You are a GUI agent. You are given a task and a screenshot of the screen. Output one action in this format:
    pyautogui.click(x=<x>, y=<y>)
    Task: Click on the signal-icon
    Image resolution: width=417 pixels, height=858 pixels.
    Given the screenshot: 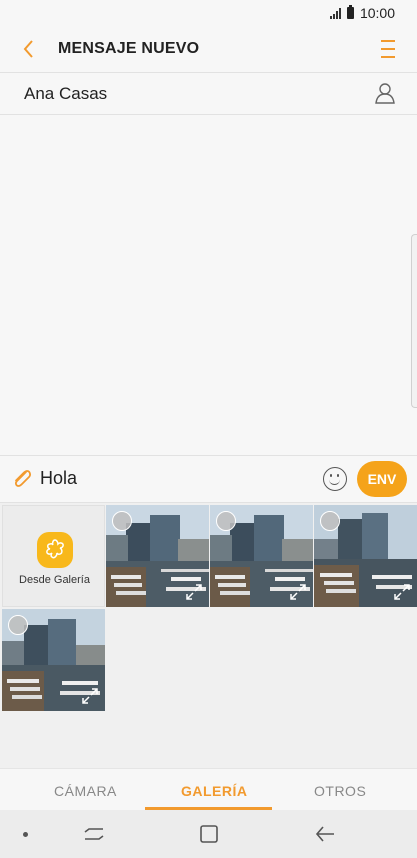 What is the action you would take?
    pyautogui.click(x=335, y=13)
    